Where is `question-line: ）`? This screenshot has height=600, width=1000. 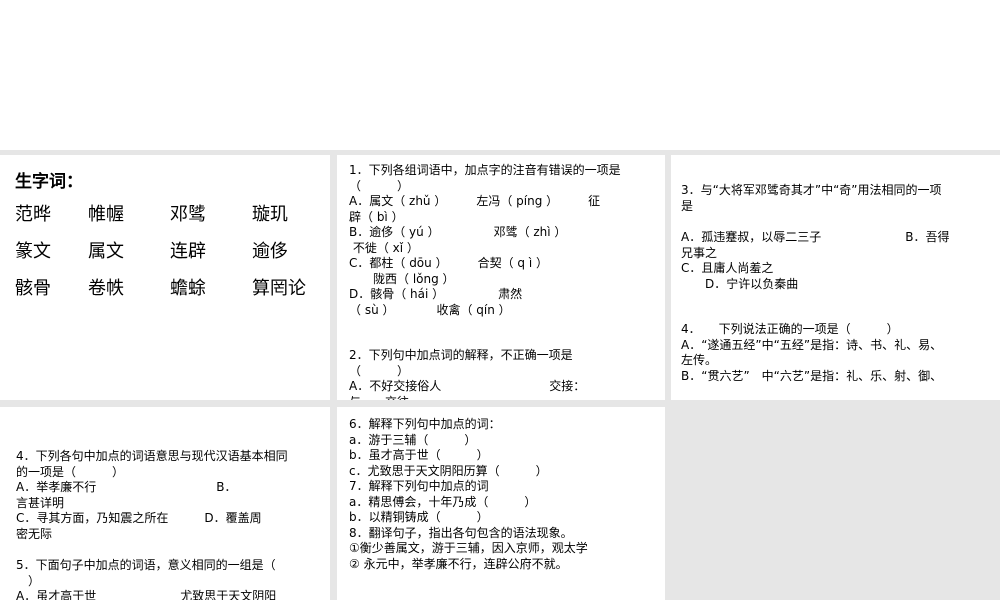
question-line: ） is located at coordinates (28, 580).